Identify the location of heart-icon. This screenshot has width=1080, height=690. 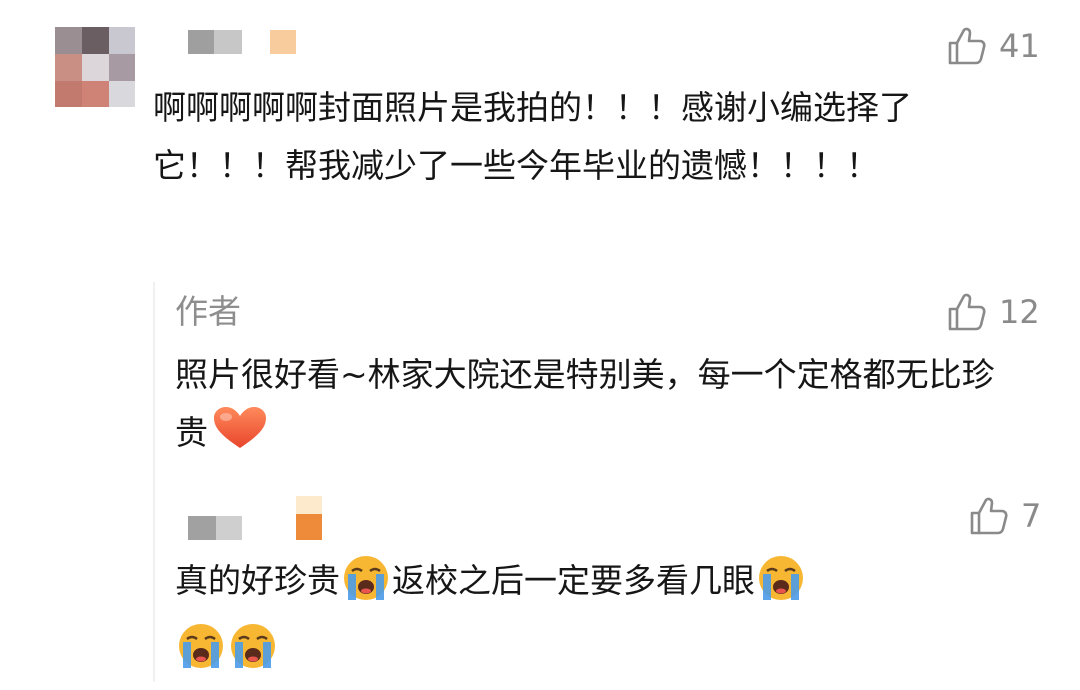
(240, 437).